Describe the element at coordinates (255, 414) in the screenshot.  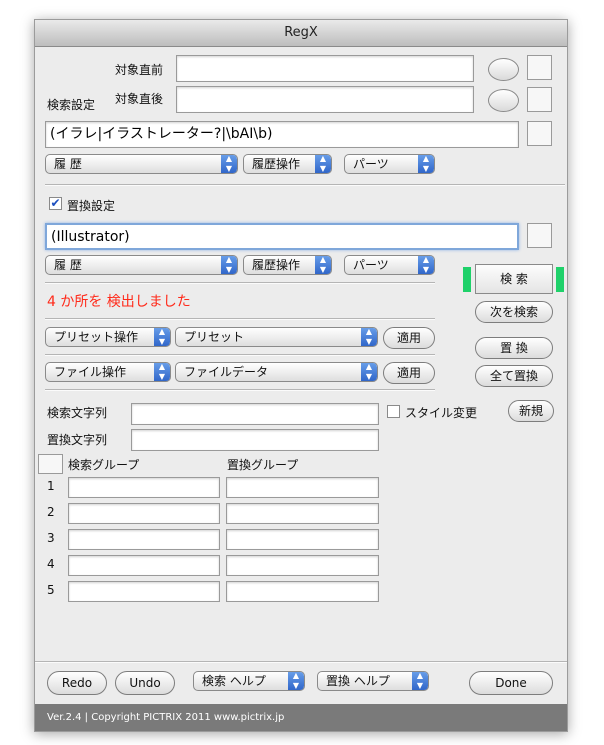
I see `search-string-field` at that location.